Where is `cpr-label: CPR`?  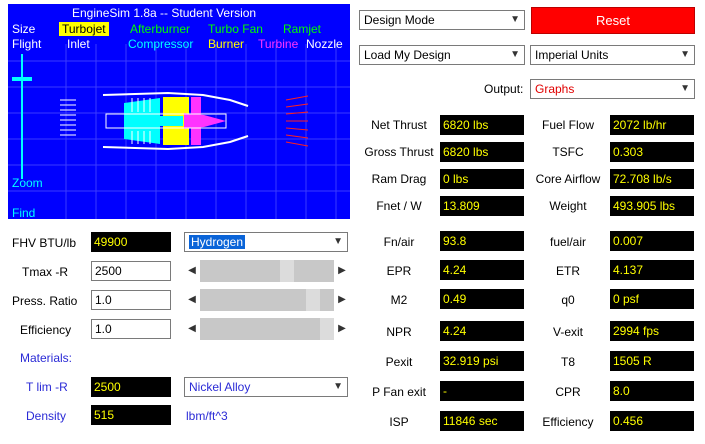 cpr-label: CPR is located at coordinates (568, 392).